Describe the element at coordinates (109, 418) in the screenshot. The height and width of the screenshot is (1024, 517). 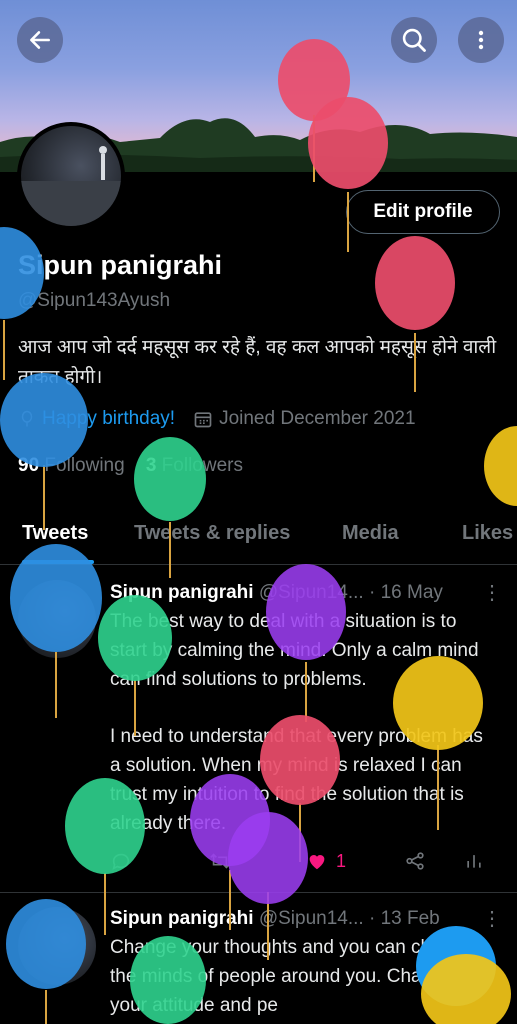
I see `birthday-label: Happy birthday!` at that location.